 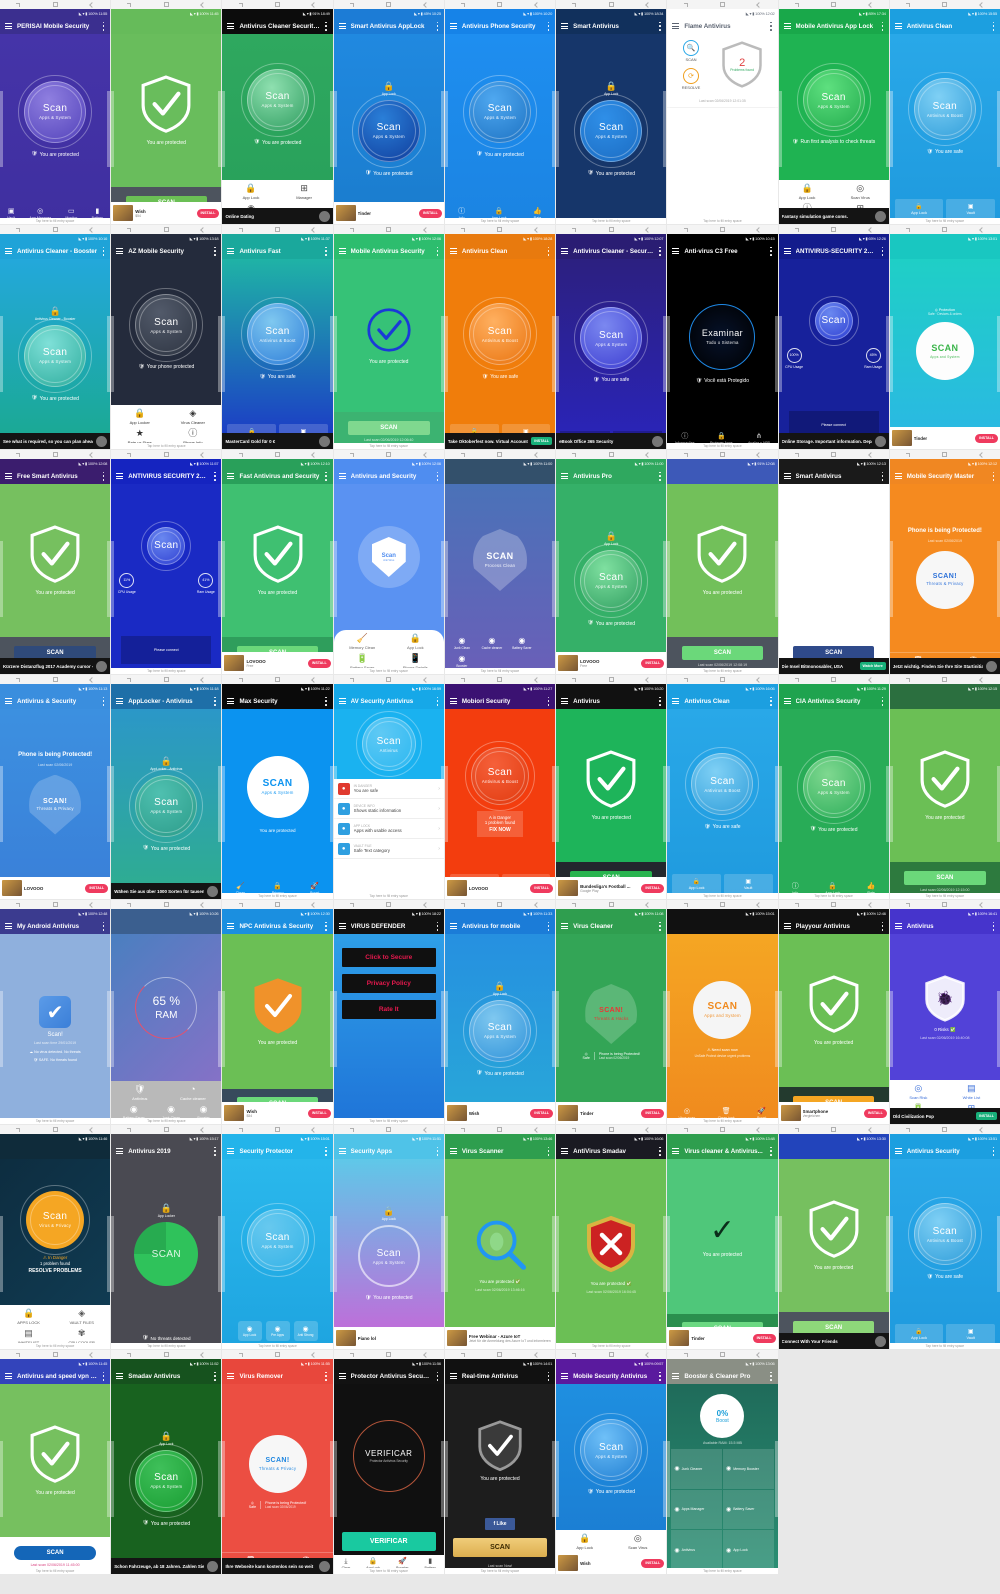 What do you see at coordinates (388, 809) in the screenshot?
I see `list-item: ● DEVICE INFO Shows static information ›` at bounding box center [388, 809].